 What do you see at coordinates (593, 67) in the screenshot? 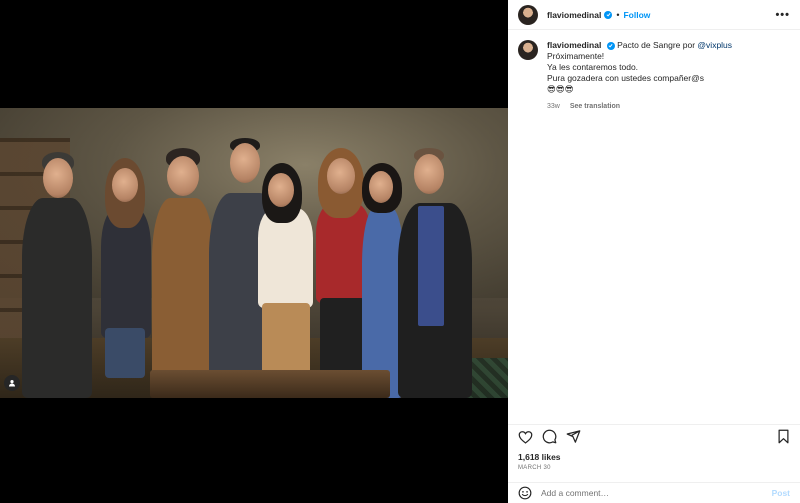
I see `caption-text-line: Ya les contaremos todo.` at bounding box center [593, 67].